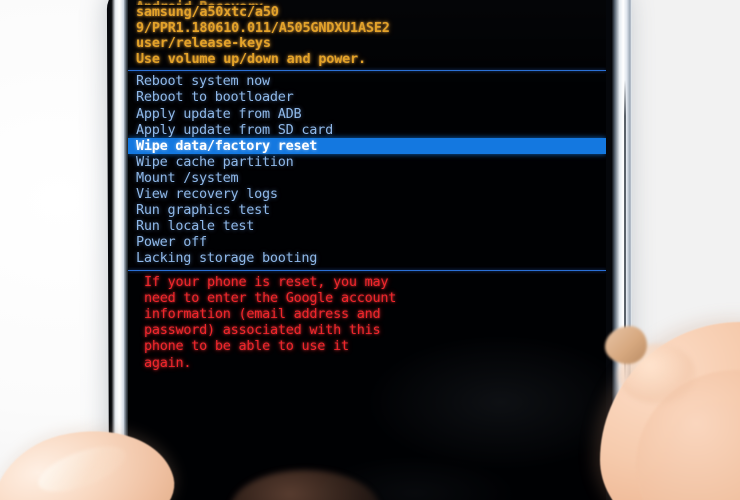 This screenshot has width=740, height=500. What do you see at coordinates (251, 58) in the screenshot?
I see `header-line-instructions: Use volume up/down and power.` at bounding box center [251, 58].